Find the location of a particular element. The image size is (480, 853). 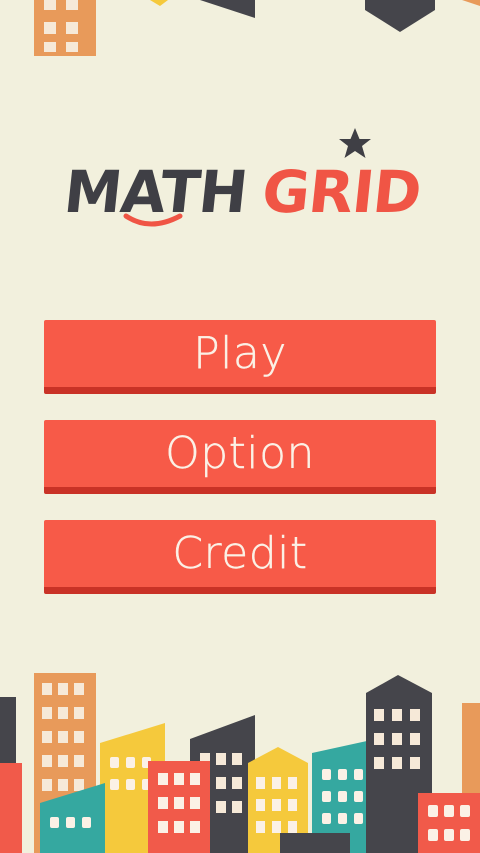

credit-button: Credit is located at coordinates (240, 557).